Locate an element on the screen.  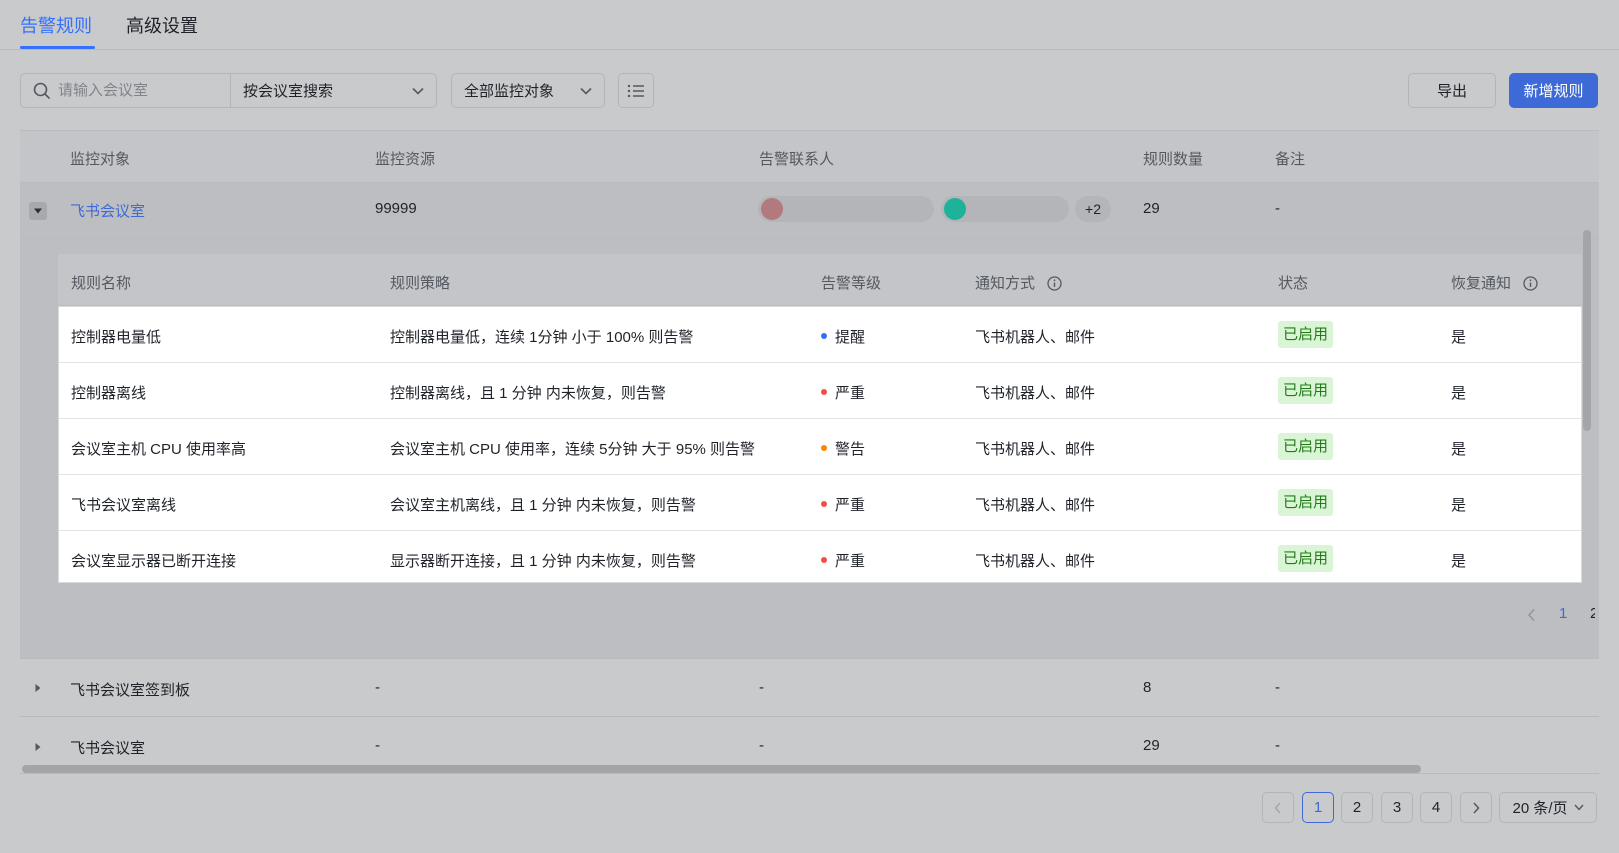
monitor-resource: - is located at coordinates (377, 745).